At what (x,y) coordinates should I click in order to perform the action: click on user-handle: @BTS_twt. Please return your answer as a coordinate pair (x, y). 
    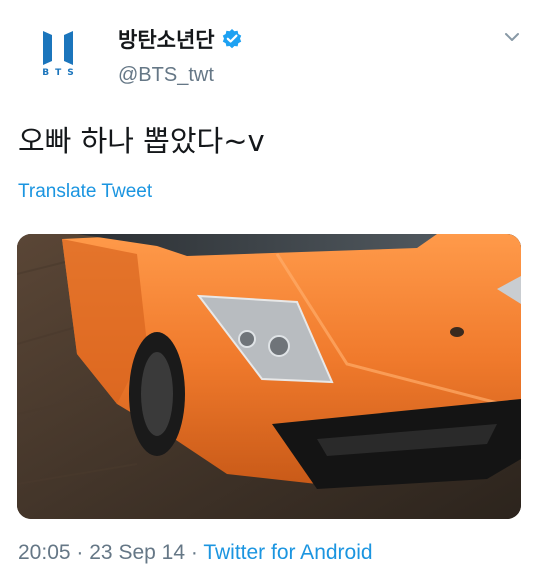
    Looking at the image, I should click on (166, 75).